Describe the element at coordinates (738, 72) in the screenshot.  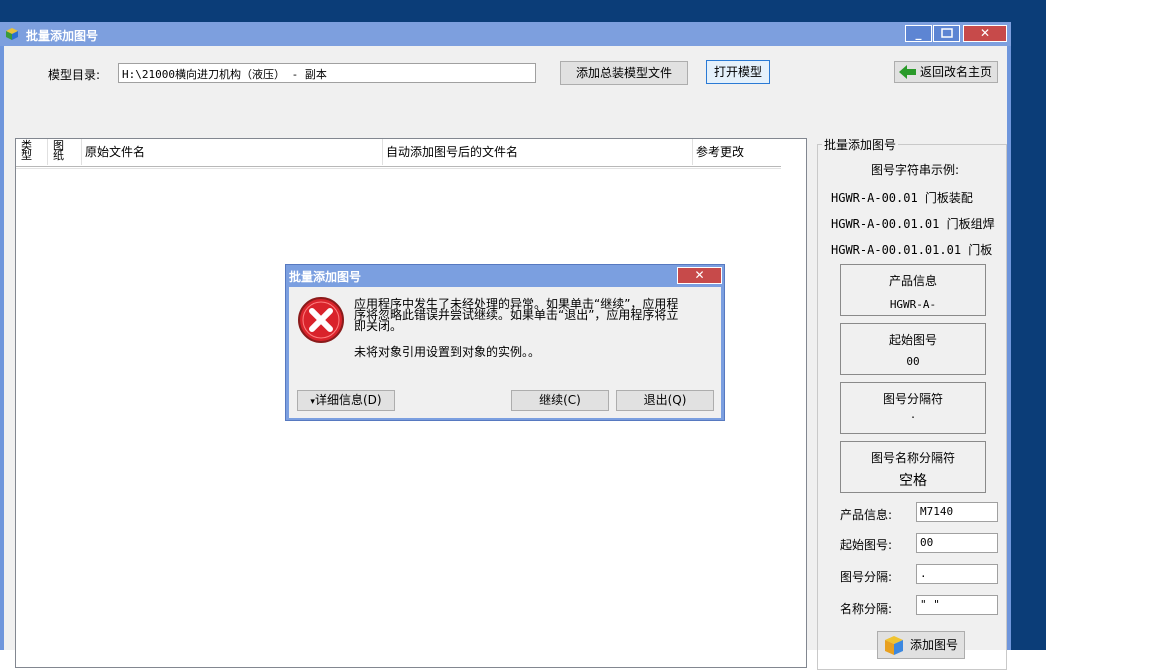
I see `open-model-button: 打开模型` at that location.